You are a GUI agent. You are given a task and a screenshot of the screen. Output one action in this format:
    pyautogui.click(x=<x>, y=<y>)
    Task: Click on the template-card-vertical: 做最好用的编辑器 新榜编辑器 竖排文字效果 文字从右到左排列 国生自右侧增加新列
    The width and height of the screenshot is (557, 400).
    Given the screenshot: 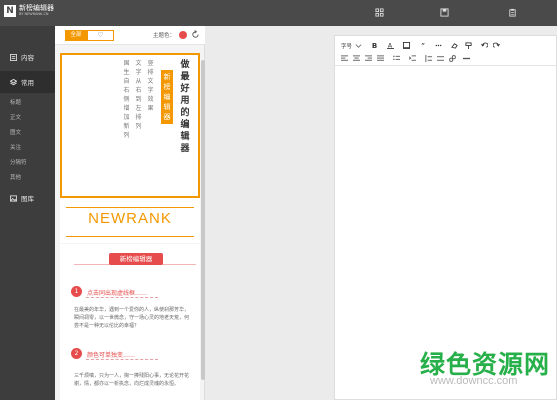 What is the action you would take?
    pyautogui.click(x=130, y=125)
    